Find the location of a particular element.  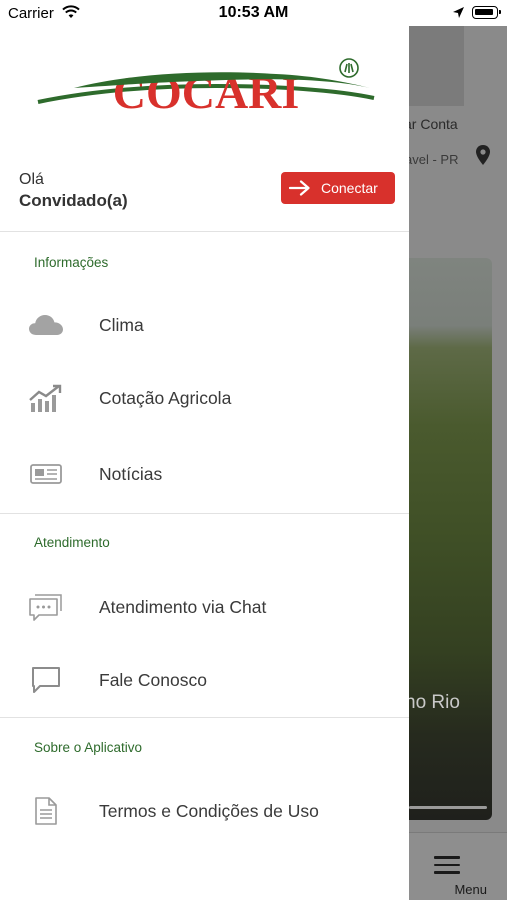

chart-up-icon is located at coordinates (46, 398).